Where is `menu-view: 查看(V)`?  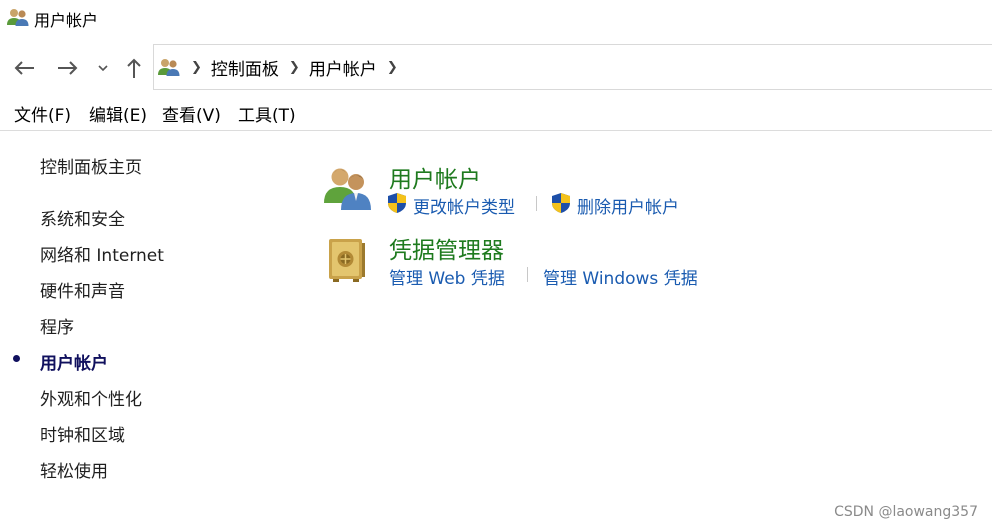 menu-view: 查看(V) is located at coordinates (191, 113).